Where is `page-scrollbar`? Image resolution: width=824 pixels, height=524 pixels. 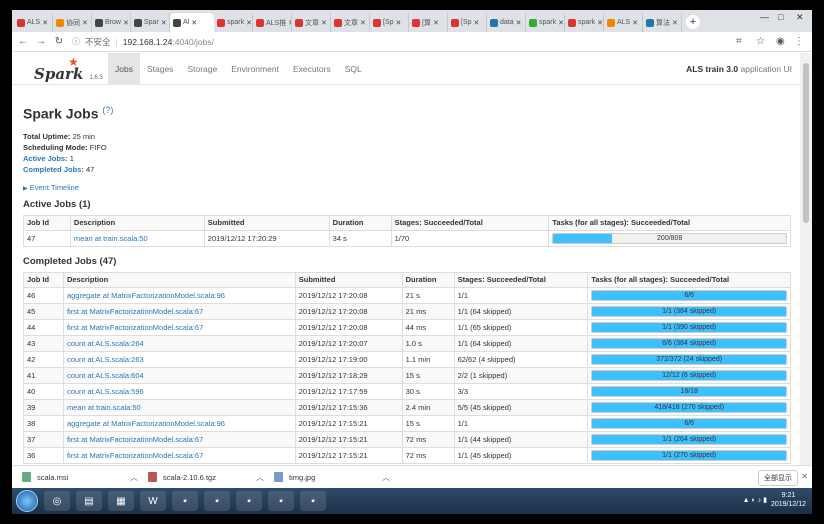
page-scrollbar is located at coordinates (806, 259).